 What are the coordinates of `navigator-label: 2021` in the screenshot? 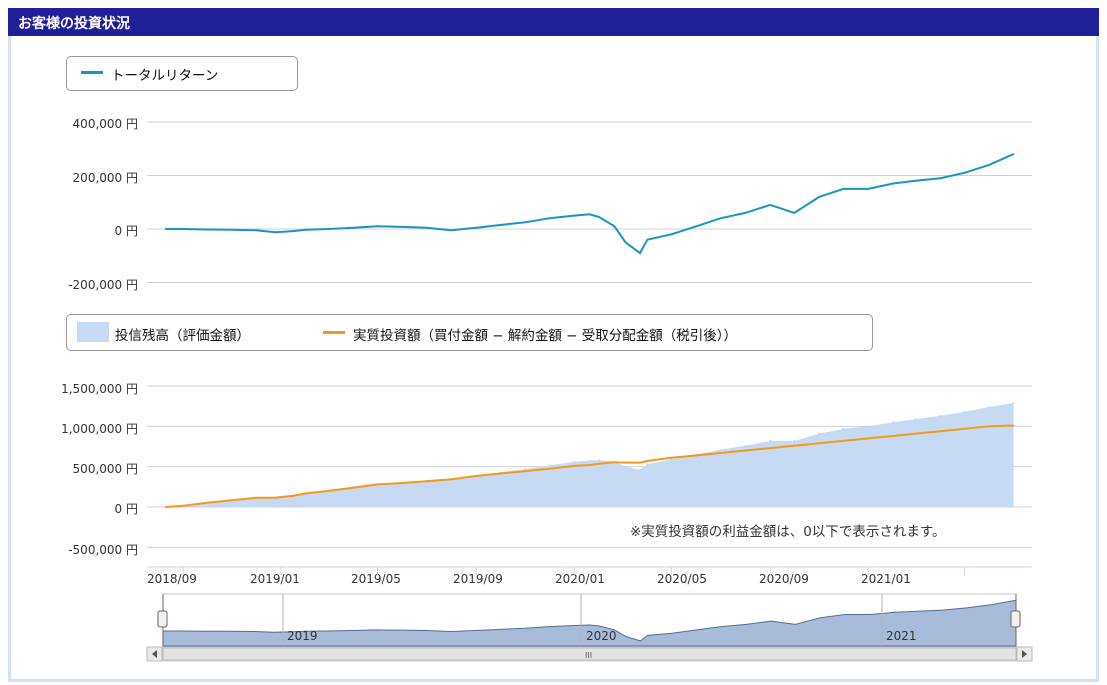 It's located at (901, 636).